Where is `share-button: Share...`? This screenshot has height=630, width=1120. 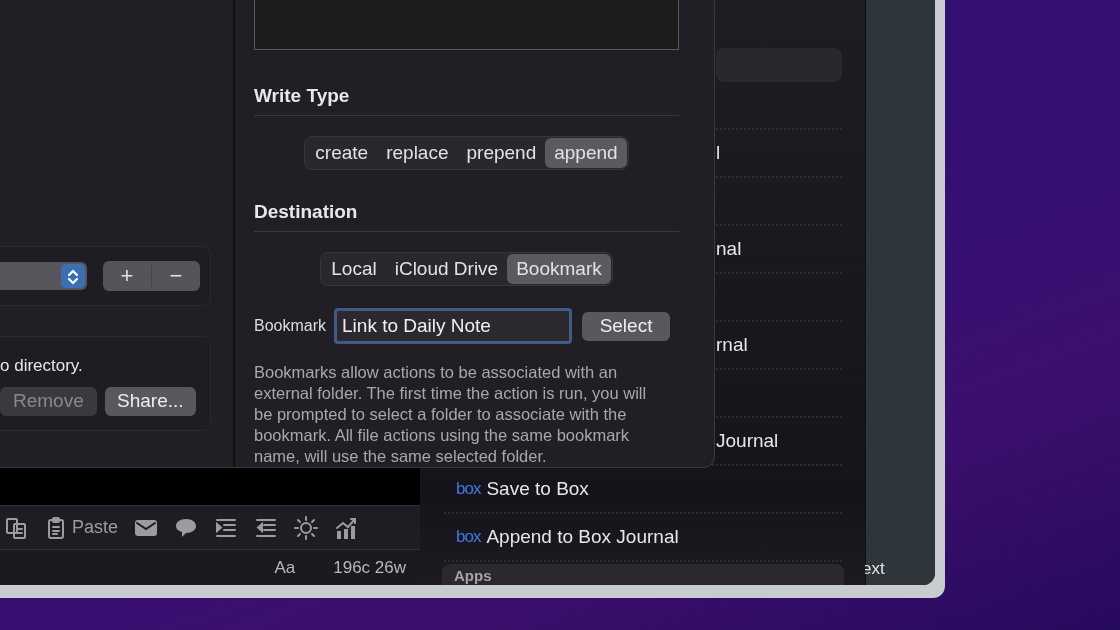
share-button: Share... is located at coordinates (150, 401).